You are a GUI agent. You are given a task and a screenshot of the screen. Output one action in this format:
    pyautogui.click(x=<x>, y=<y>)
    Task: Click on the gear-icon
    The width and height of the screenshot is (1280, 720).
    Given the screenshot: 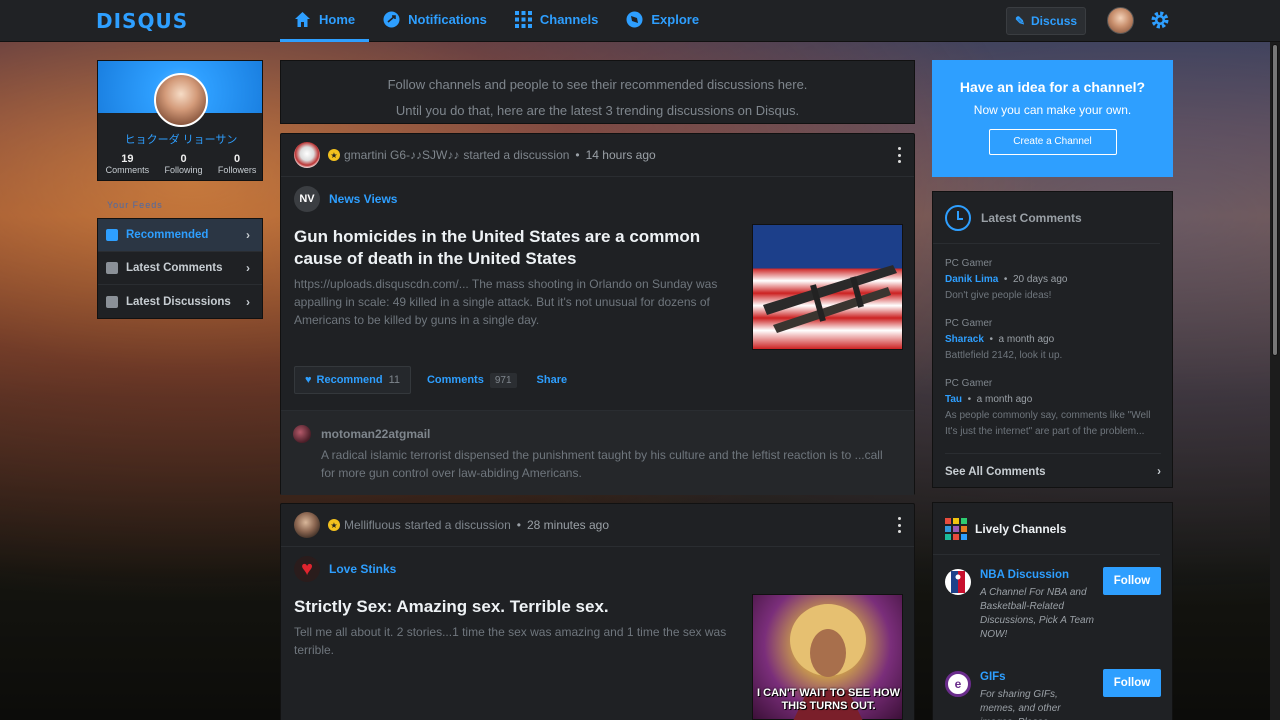 What is the action you would take?
    pyautogui.click(x=1160, y=20)
    